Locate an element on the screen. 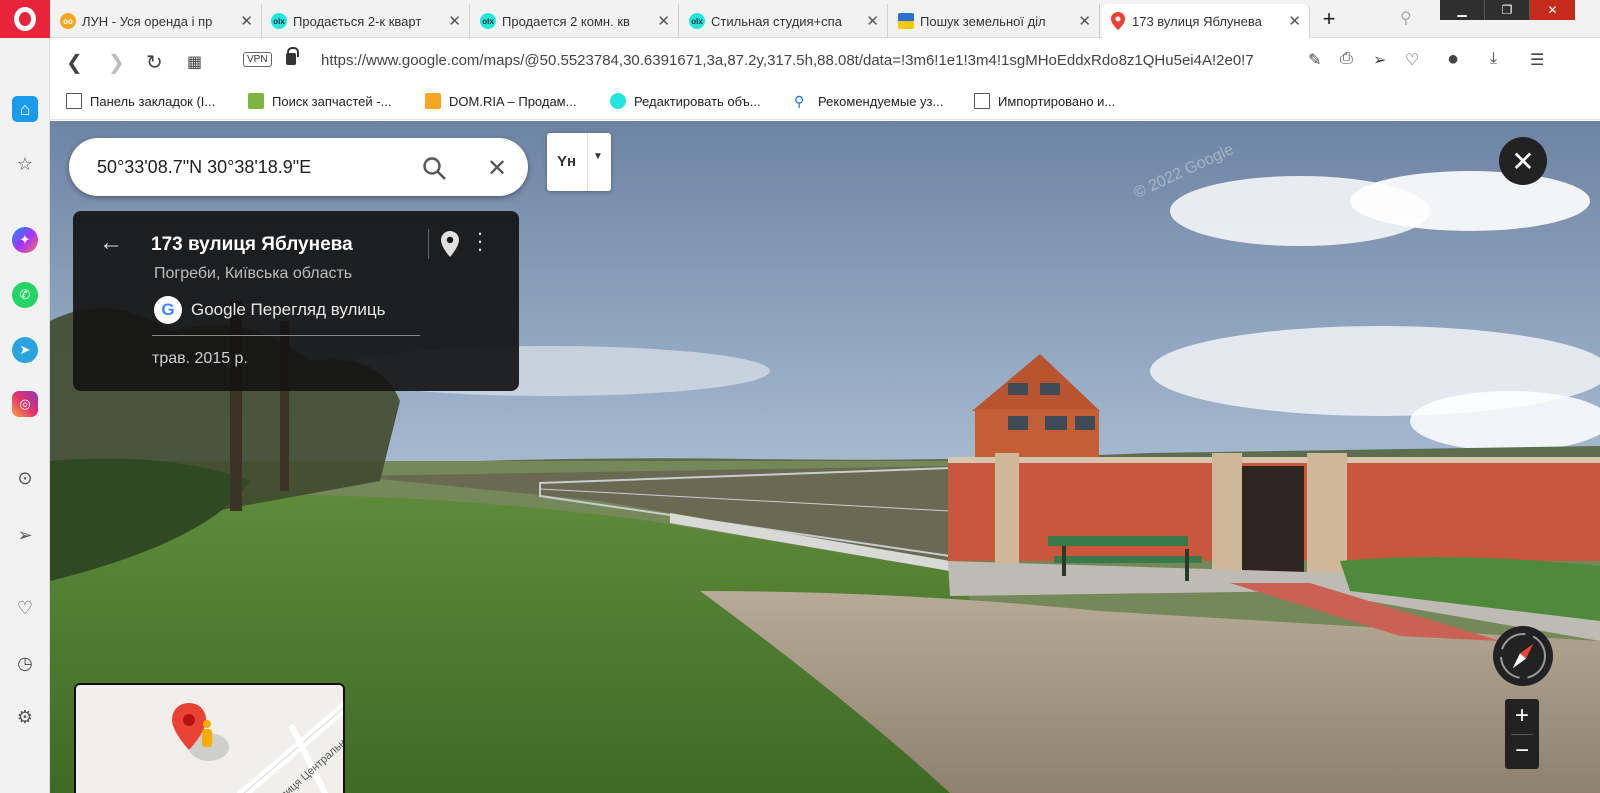 This screenshot has height=793, width=1600. minimap: вулиця Центральна is located at coordinates (209, 738).